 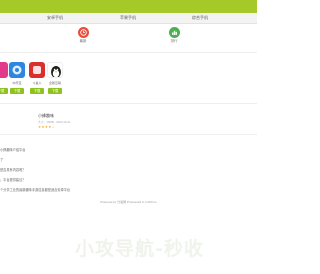 I want to click on nav-bar: 安卓手机 苹果手机 综合手机, so click(x=128, y=18).